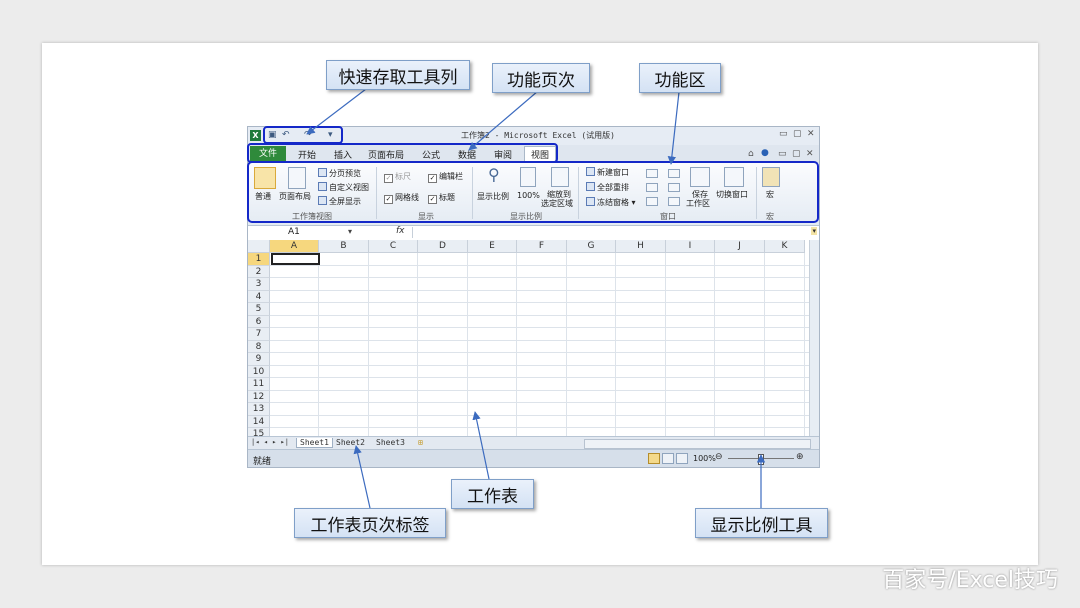 This screenshot has height=608, width=1080. Describe the element at coordinates (811, 134) in the screenshot. I see `close-icon: ✕` at that location.